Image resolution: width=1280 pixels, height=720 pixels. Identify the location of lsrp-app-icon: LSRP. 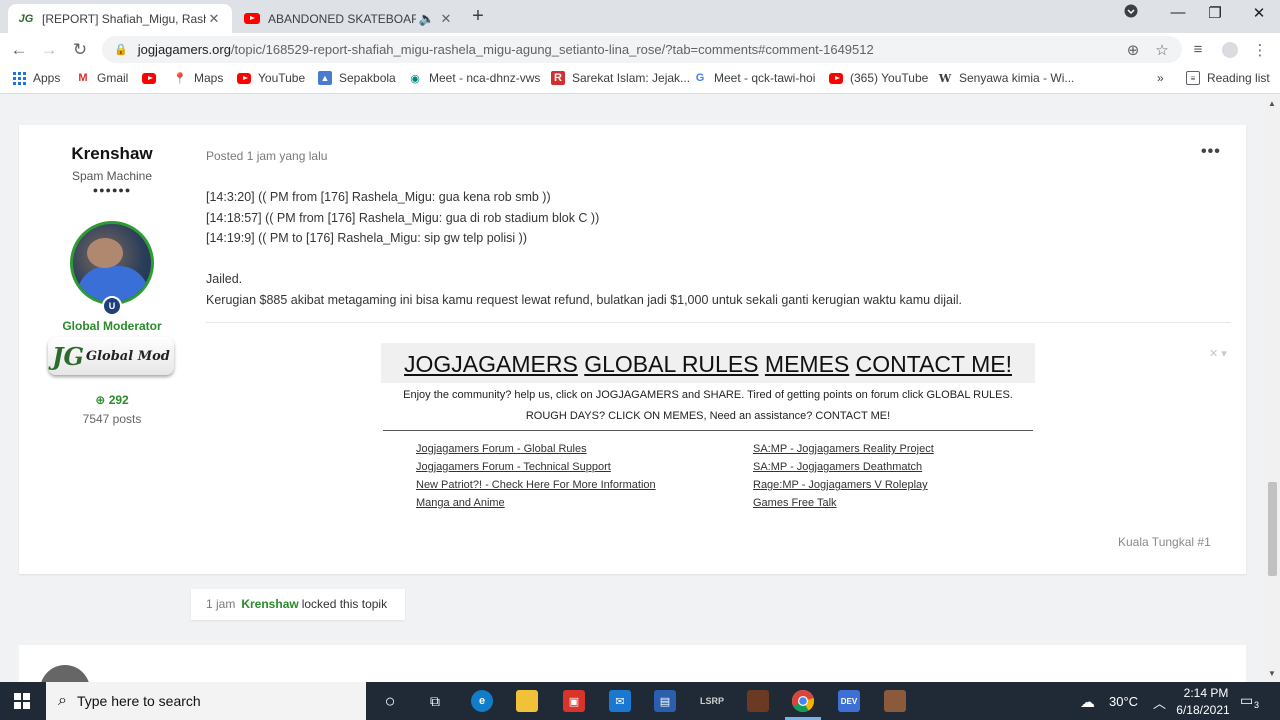
(712, 701).